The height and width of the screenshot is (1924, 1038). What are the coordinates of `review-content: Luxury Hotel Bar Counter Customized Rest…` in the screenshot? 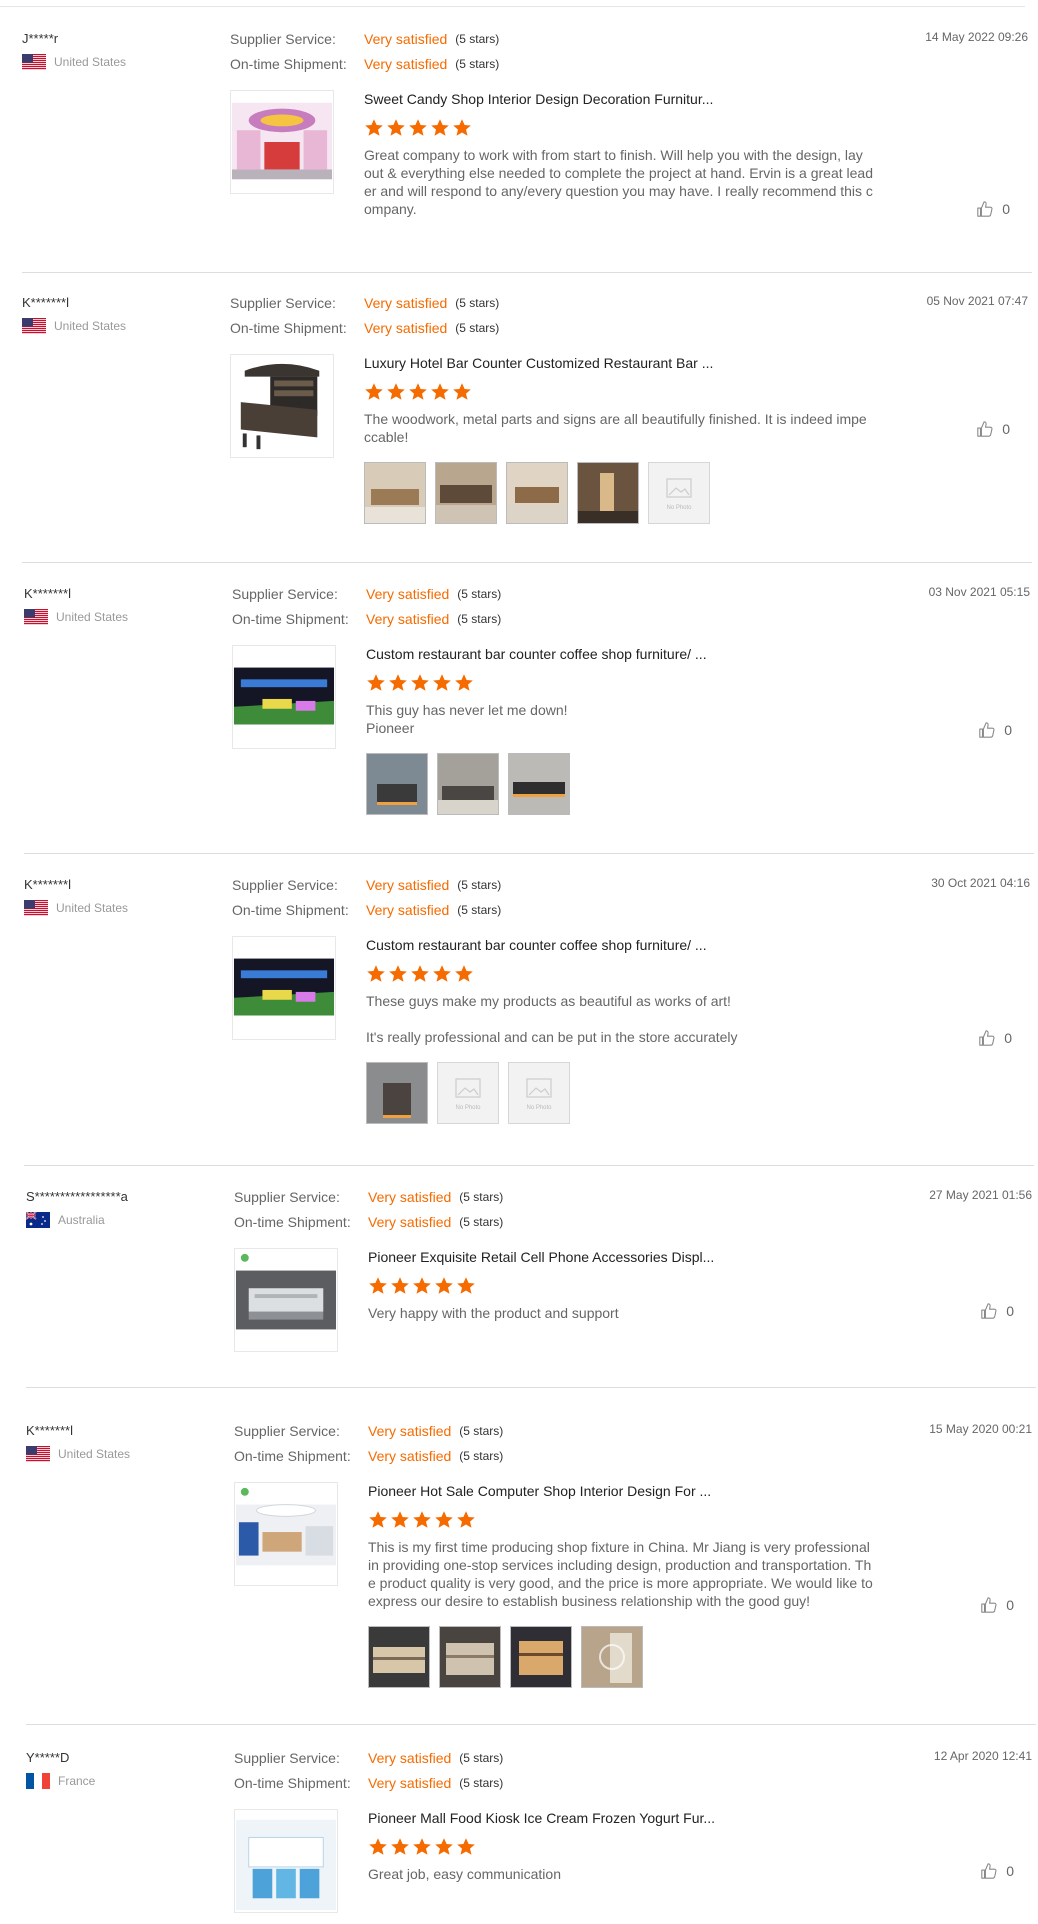 It's located at (624, 439).